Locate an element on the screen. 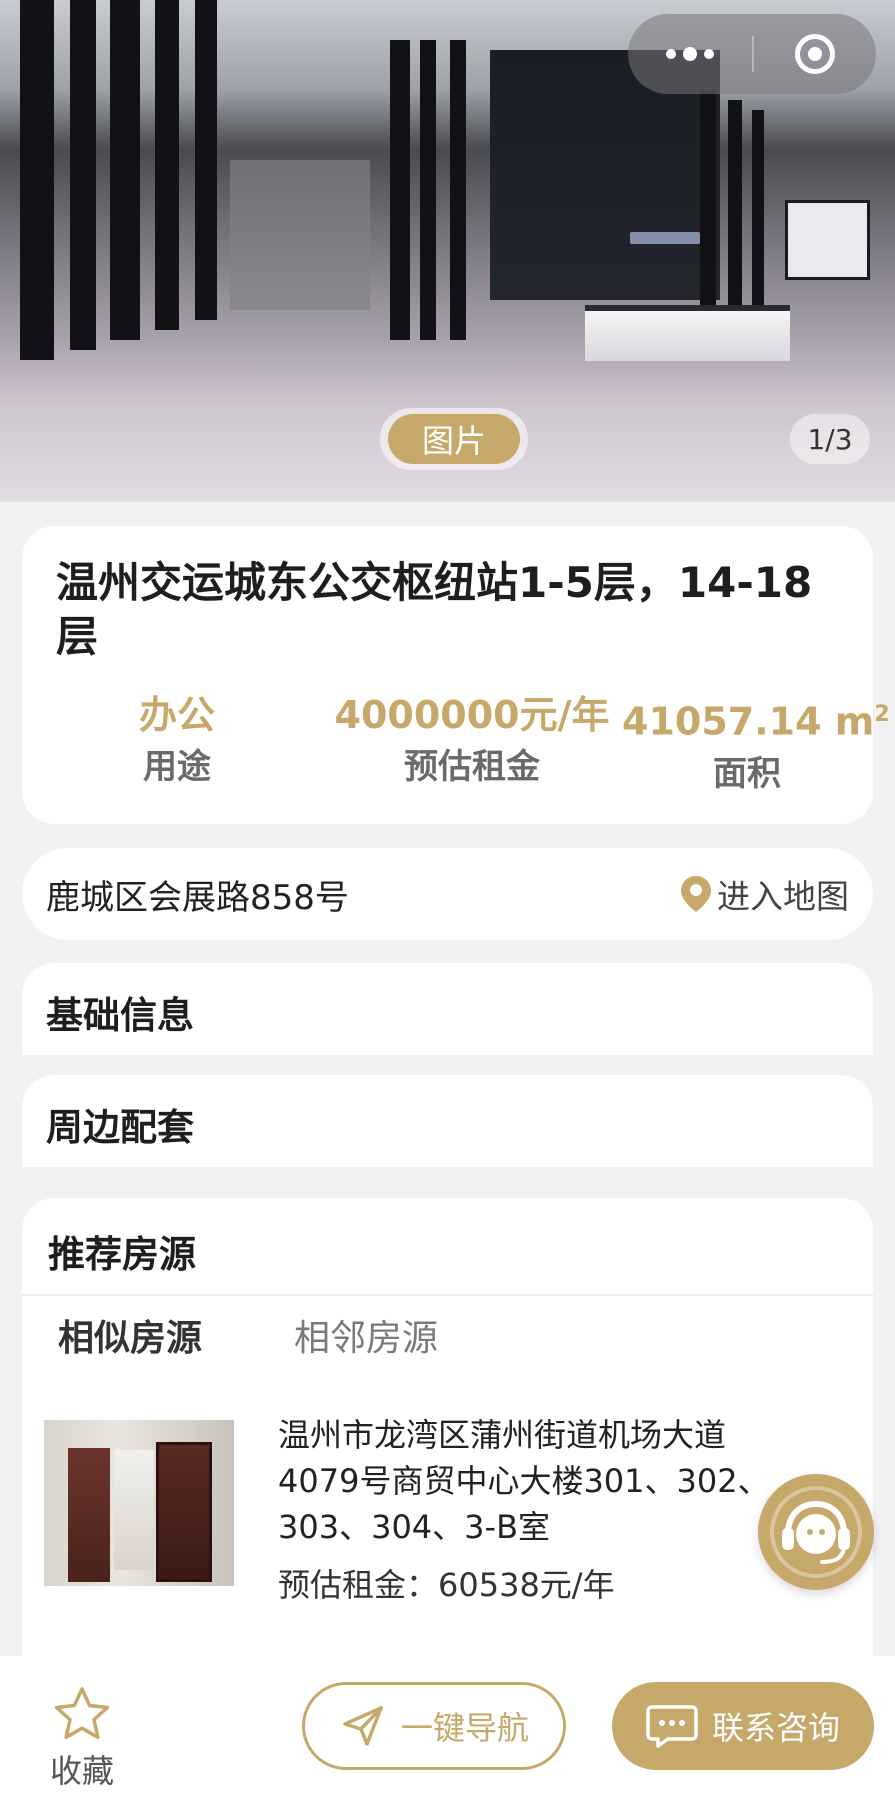 This screenshot has height=1794, width=895. headset-icon is located at coordinates (816, 1532).